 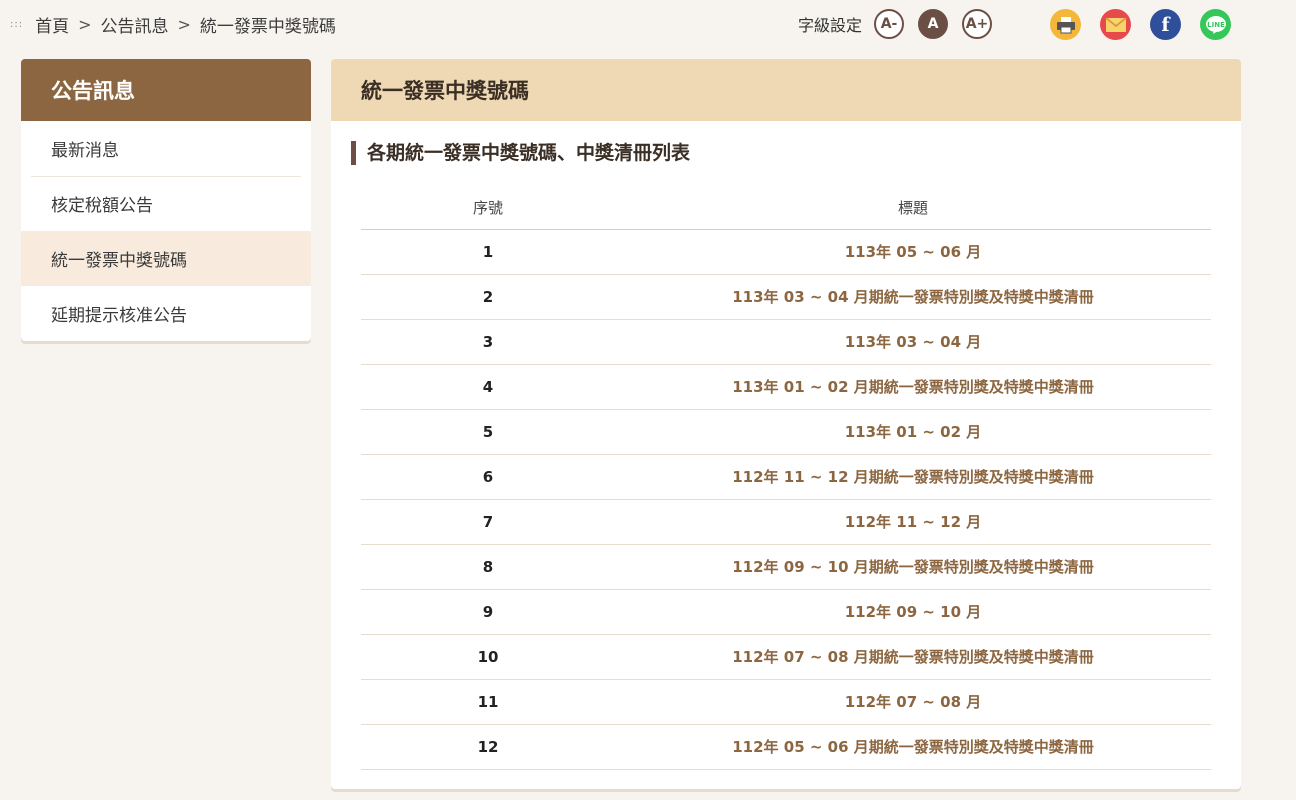 I want to click on table-row: 2 113年 03 ~ 04 月期統一發票特別獎及特獎中獎清冊, so click(x=786, y=297).